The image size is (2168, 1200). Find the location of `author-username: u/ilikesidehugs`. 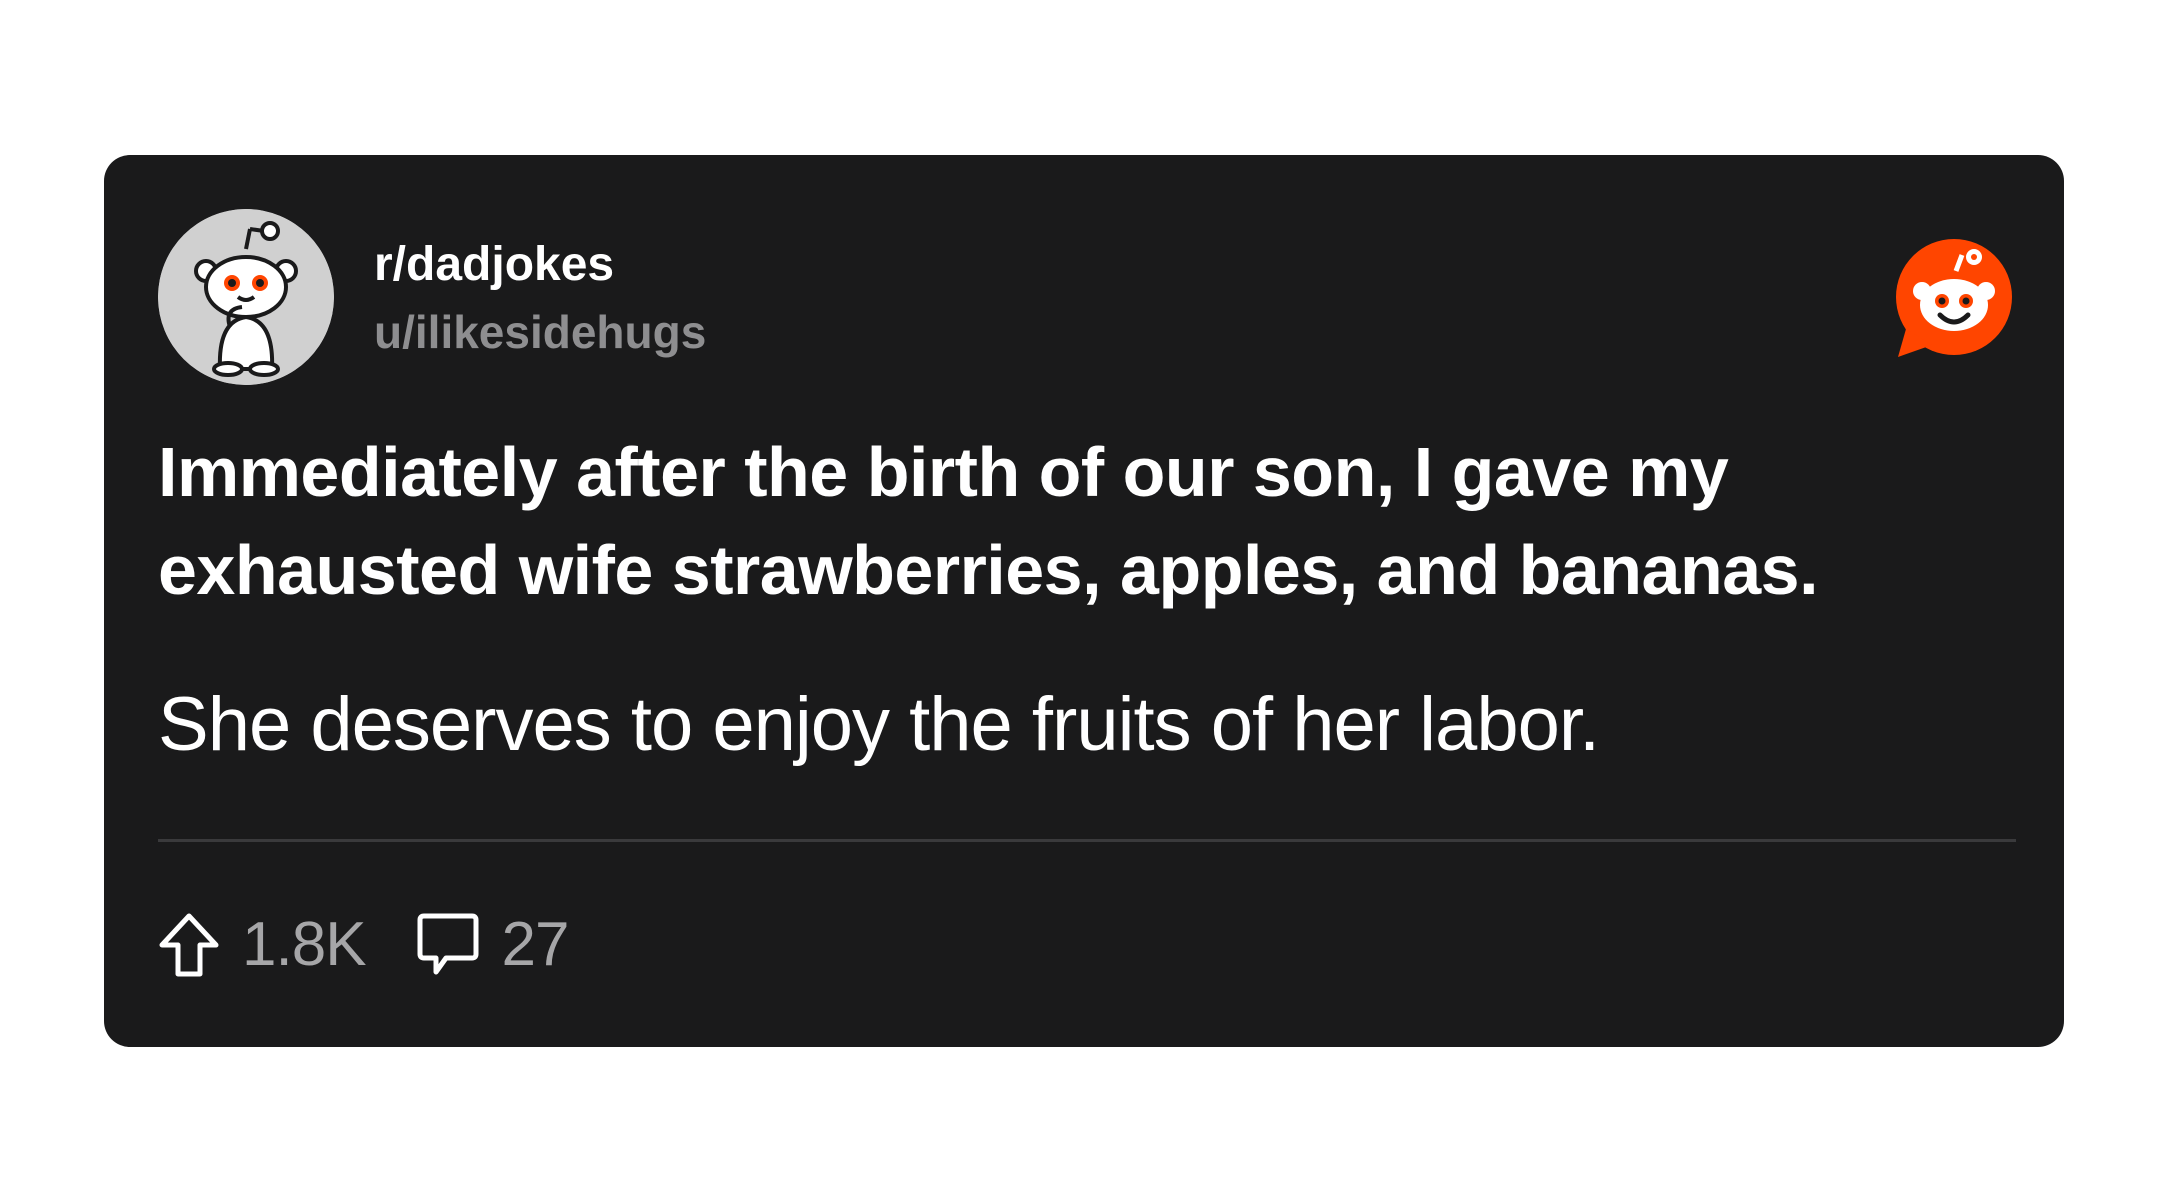

author-username: u/ilikesidehugs is located at coordinates (540, 332).